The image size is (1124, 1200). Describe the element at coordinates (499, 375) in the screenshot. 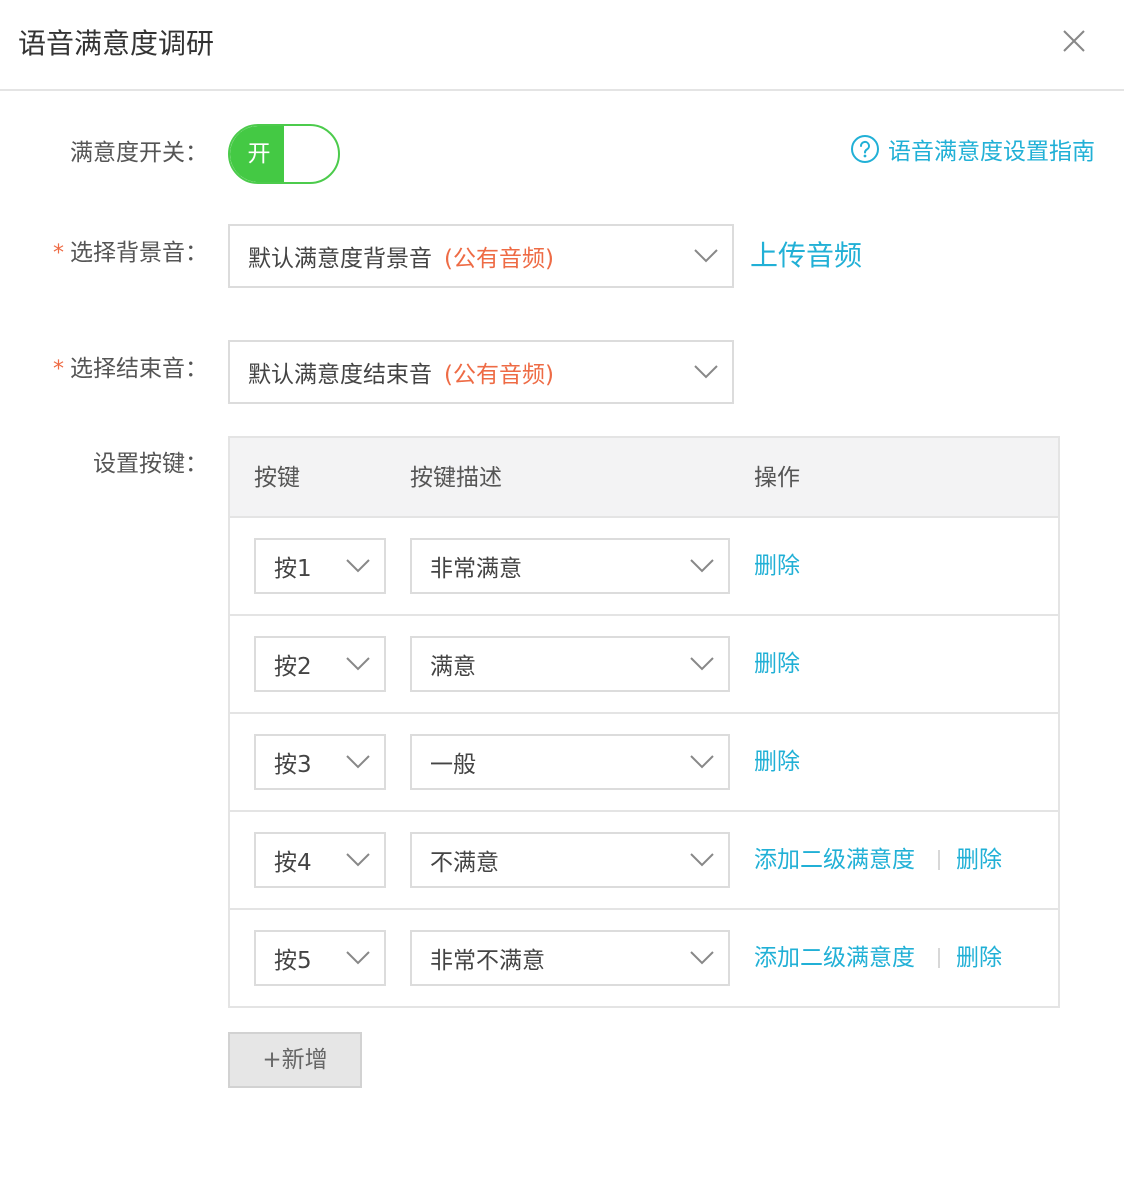

I see `end-sound-tag: (公有音频)` at that location.